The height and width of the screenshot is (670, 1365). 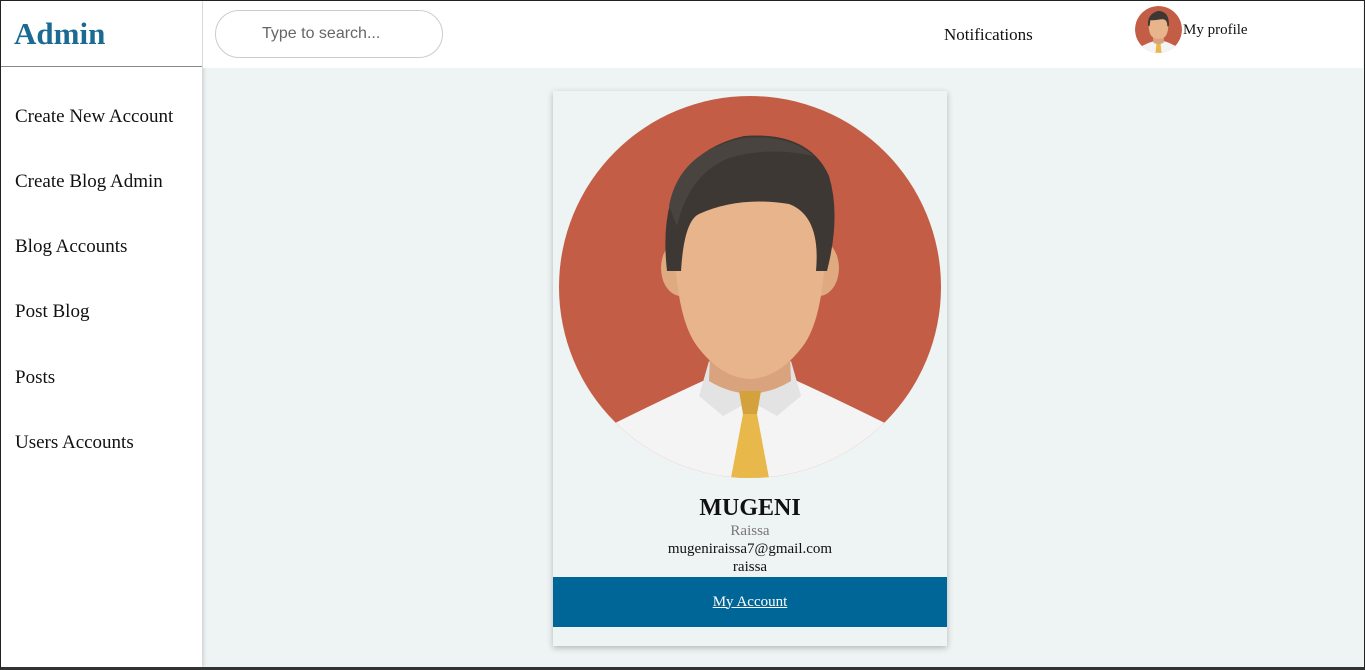 What do you see at coordinates (988, 35) in the screenshot?
I see `notifications-link: Notifications` at bounding box center [988, 35].